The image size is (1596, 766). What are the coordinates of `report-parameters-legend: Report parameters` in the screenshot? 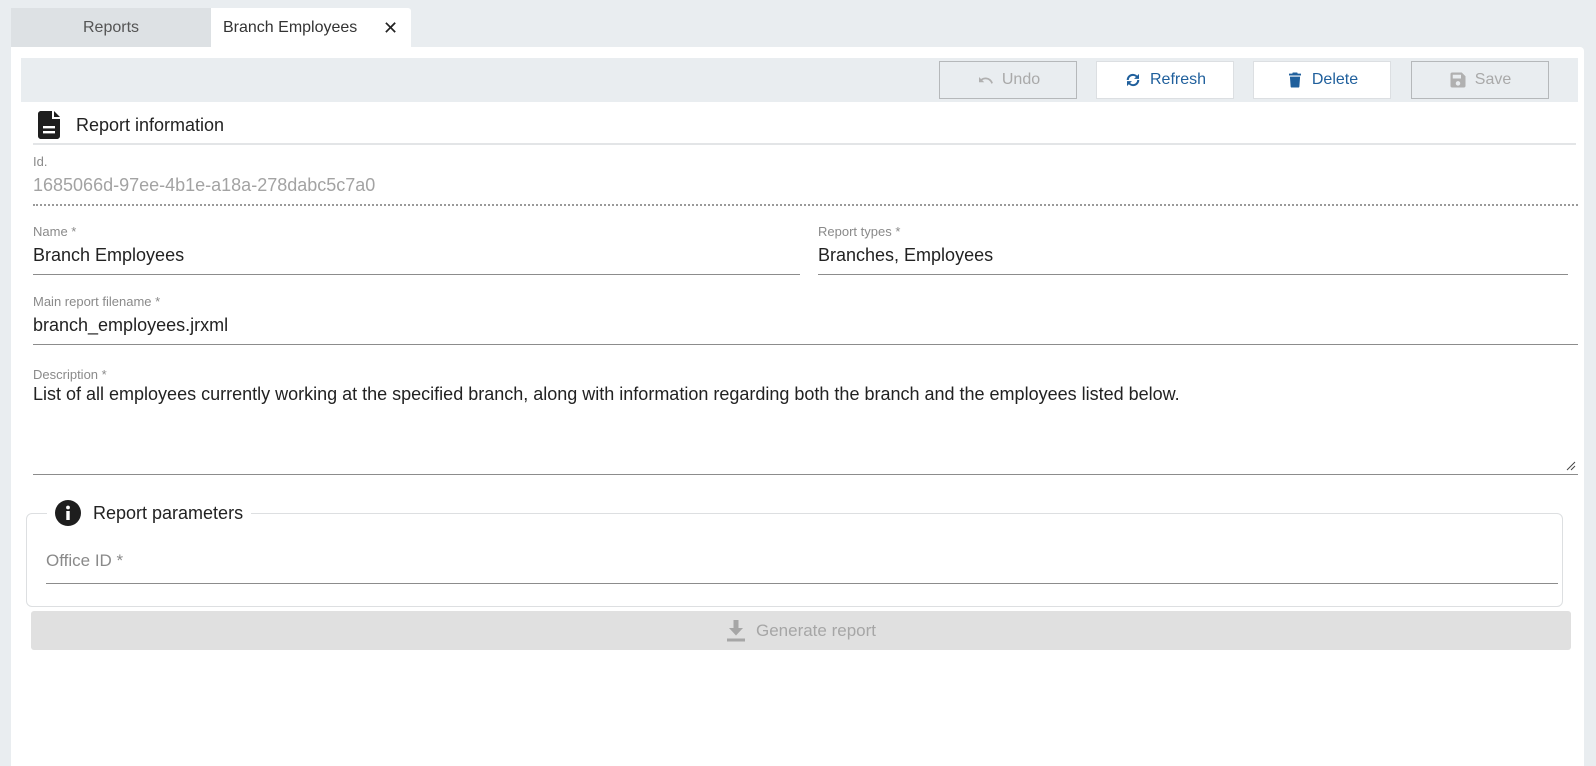 It's located at (149, 513).